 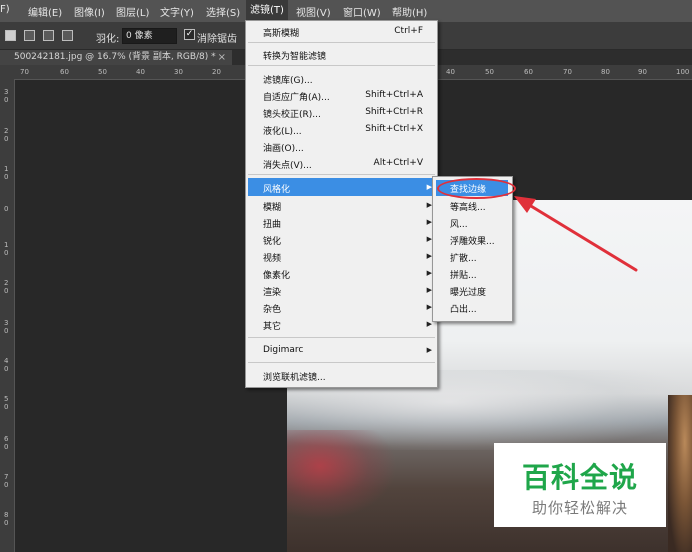 I want to click on menu-view: 视图(V), so click(x=313, y=11).